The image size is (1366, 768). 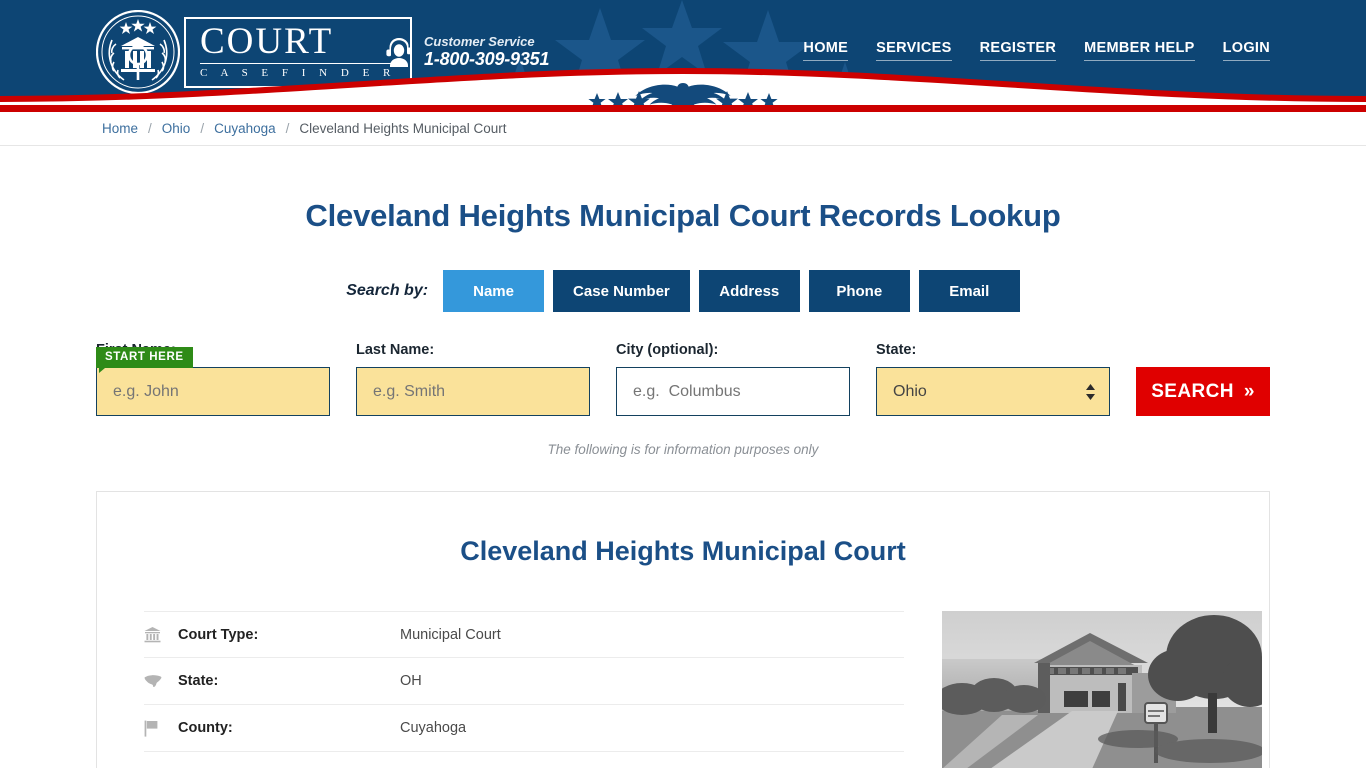 I want to click on court-name-heading: Cleveland Heights Municipal Court, so click(x=683, y=551).